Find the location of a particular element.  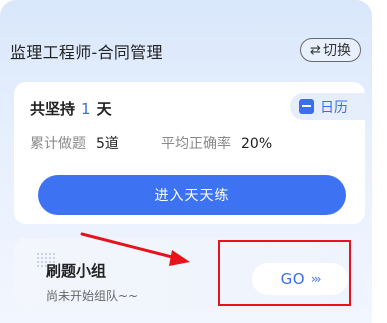

annotation-arrow-icon is located at coordinates (135, 249).